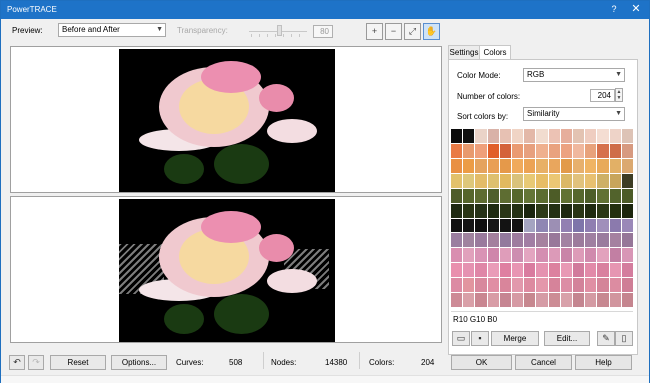  I want to click on undo-button: ↶, so click(17, 362).